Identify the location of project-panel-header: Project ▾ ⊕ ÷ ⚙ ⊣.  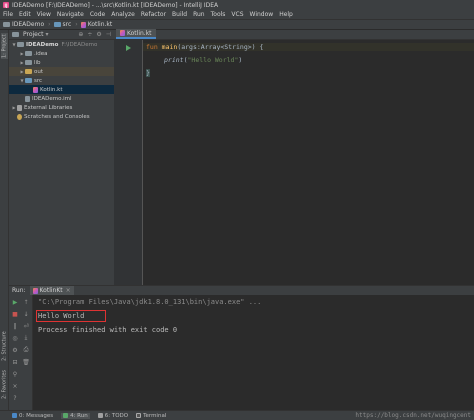
(61, 35).